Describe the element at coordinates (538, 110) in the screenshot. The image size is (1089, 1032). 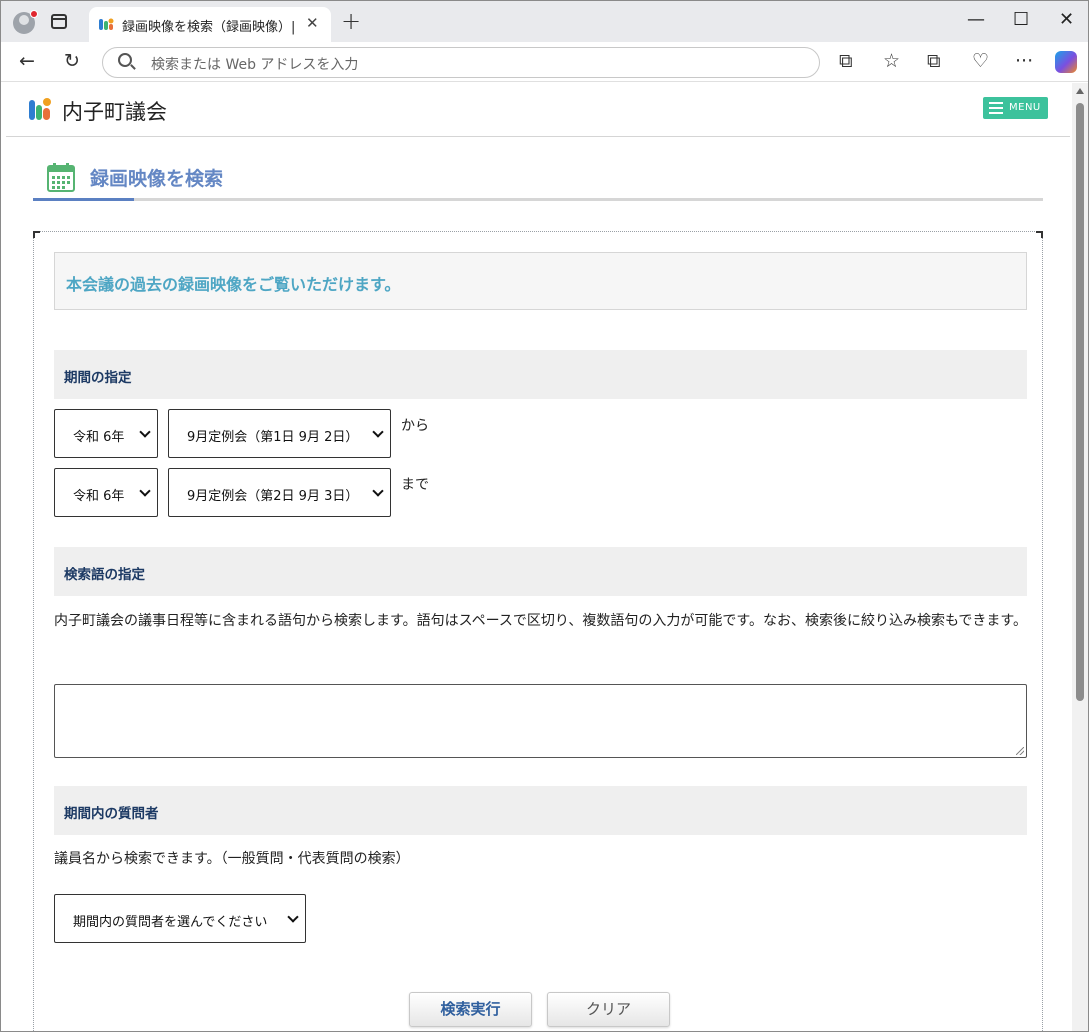
I see `site-header: 内子町議会 MENU` at that location.